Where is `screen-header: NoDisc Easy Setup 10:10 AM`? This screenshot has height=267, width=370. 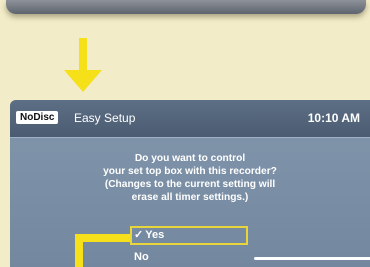
screen-header: NoDisc Easy Setup 10:10 AM is located at coordinates (190, 118).